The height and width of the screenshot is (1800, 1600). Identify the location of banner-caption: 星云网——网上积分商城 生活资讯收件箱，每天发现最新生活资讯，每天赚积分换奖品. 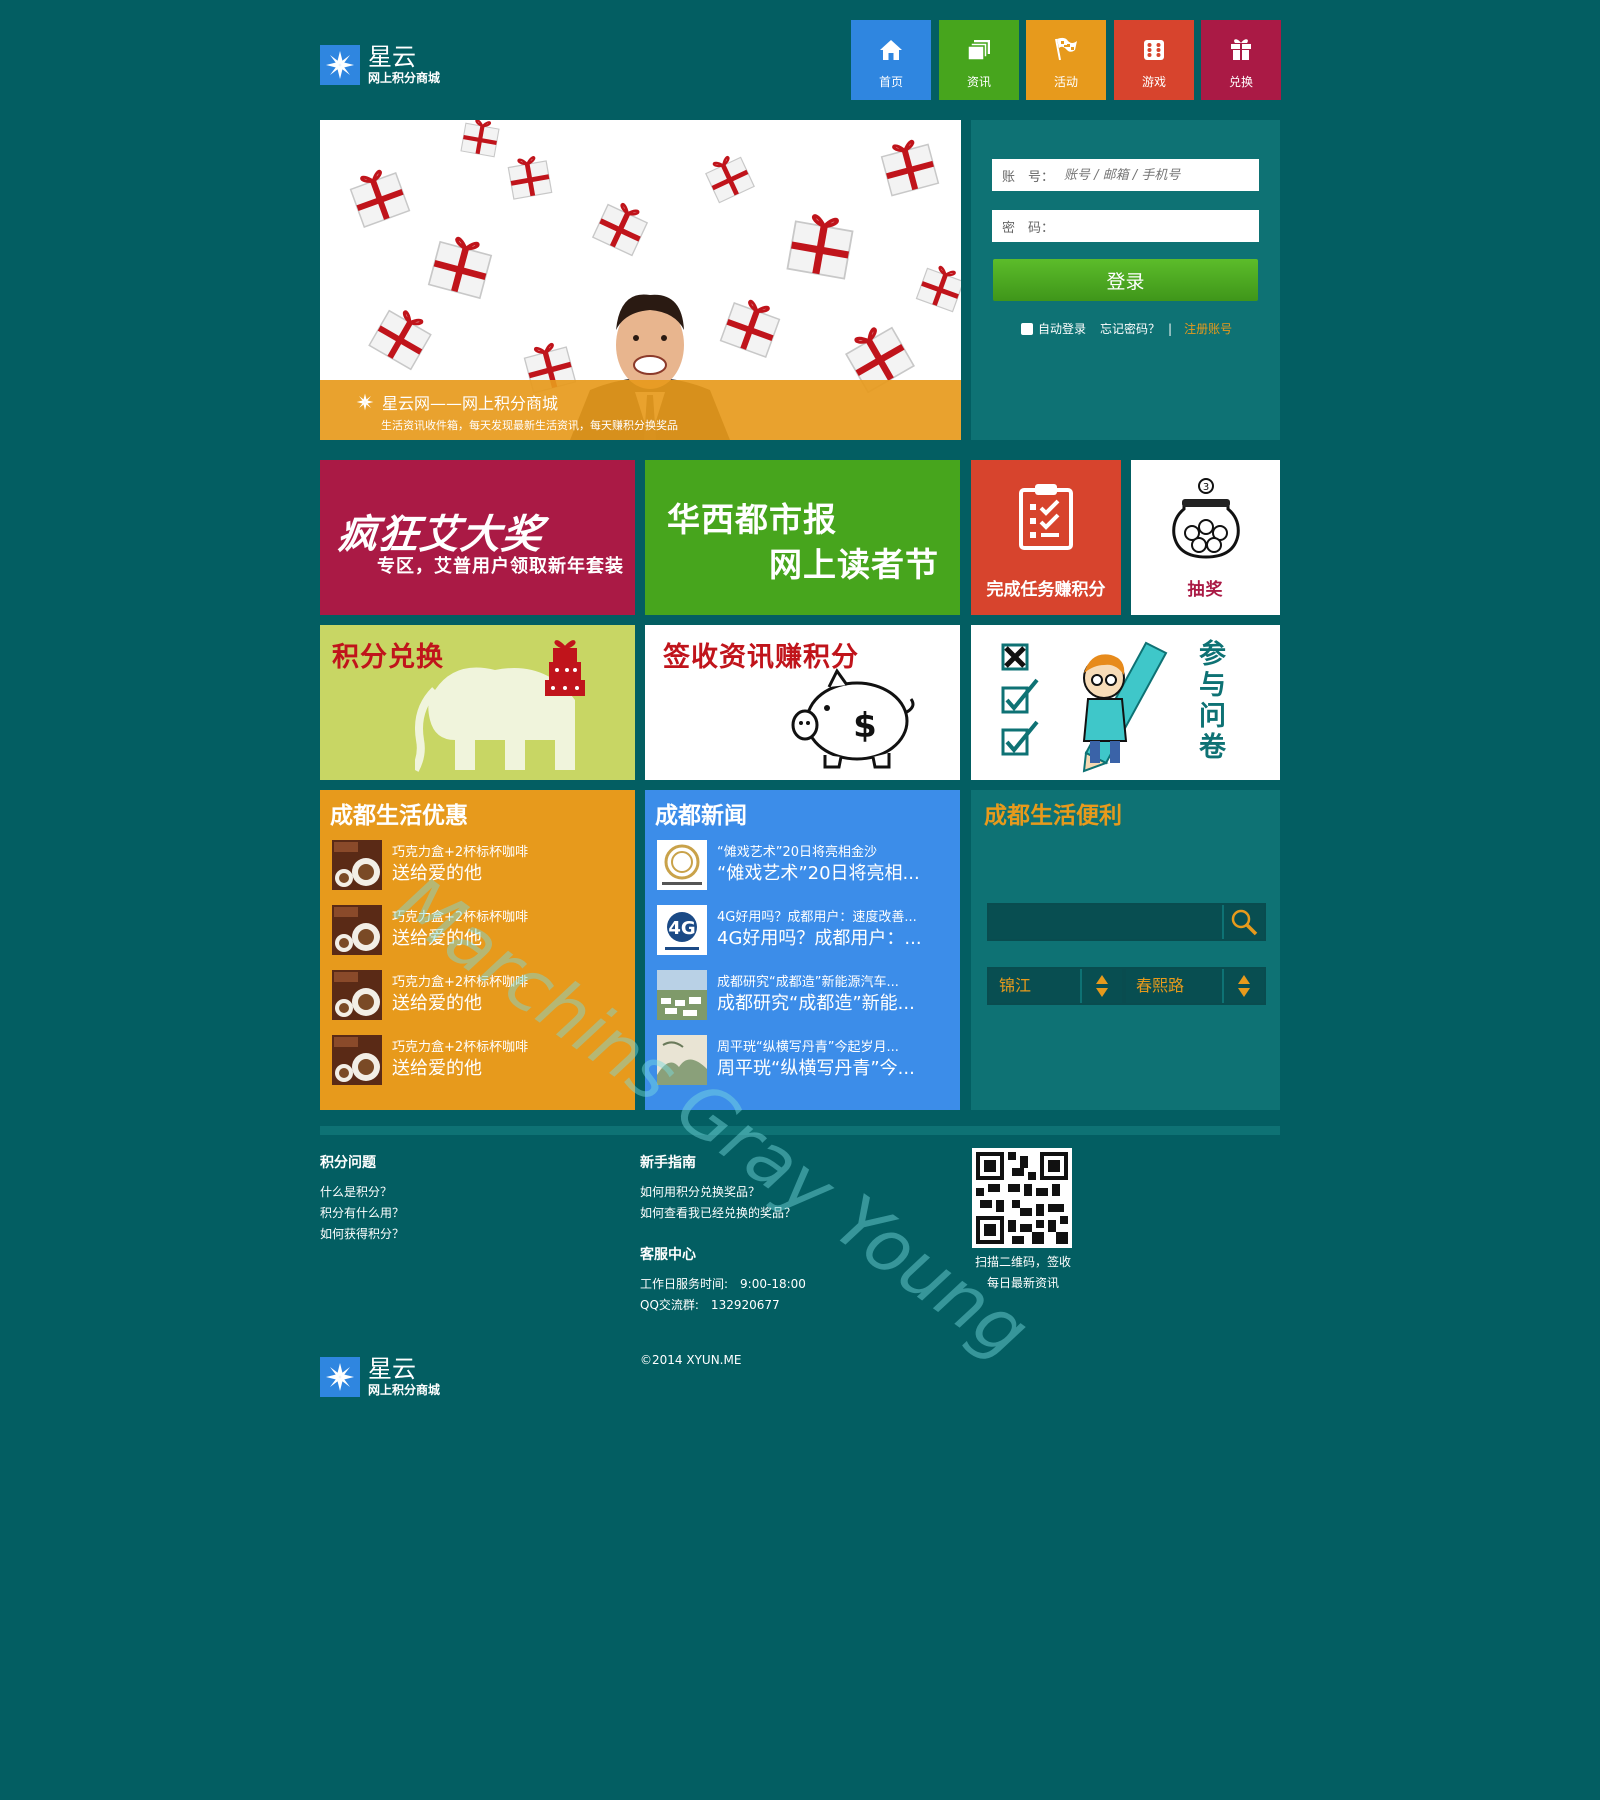
(640, 410).